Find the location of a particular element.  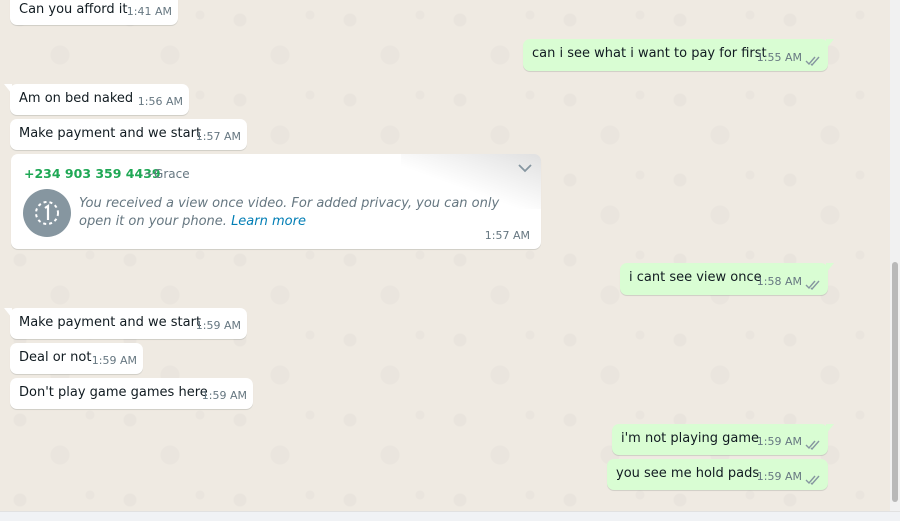

message-text: i cant see view once is located at coordinates (695, 277).